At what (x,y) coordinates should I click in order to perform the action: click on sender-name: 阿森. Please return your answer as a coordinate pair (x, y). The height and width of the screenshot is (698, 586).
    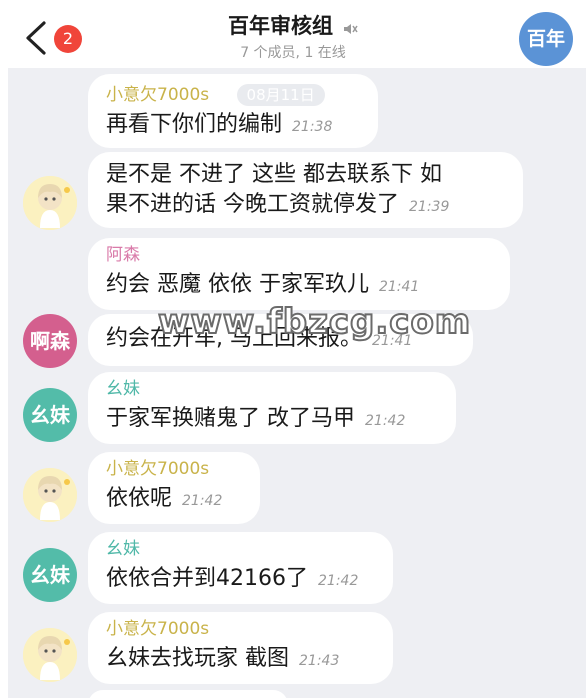
    Looking at the image, I should click on (299, 255).